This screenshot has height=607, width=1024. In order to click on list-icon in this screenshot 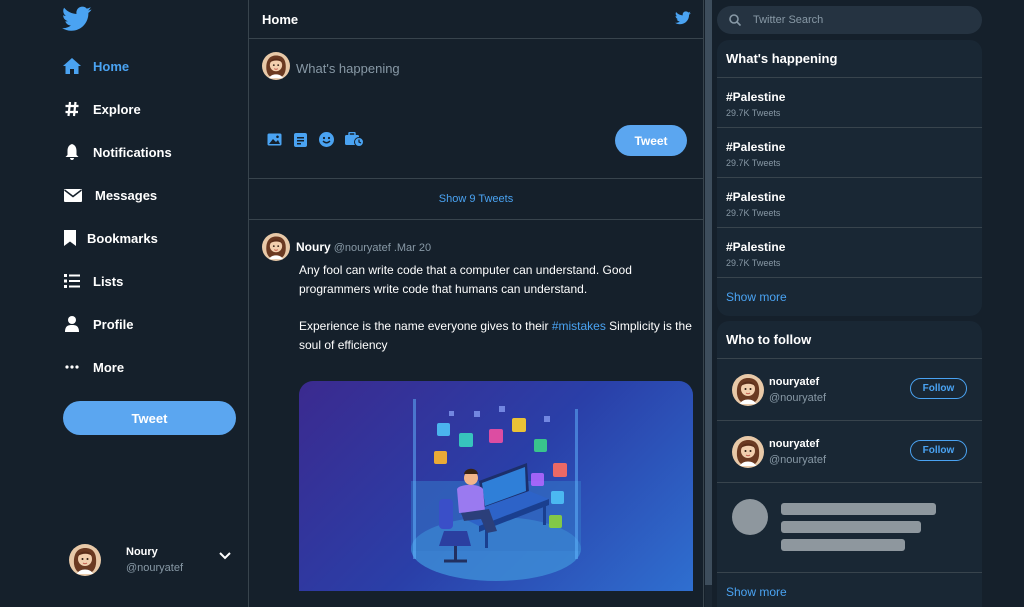, I will do `click(72, 281)`.